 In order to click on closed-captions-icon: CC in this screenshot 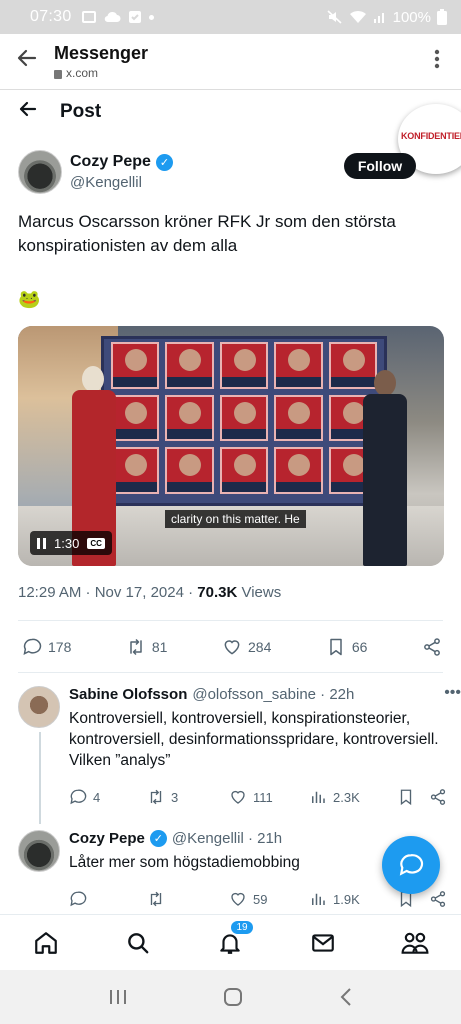, I will do `click(96, 543)`.